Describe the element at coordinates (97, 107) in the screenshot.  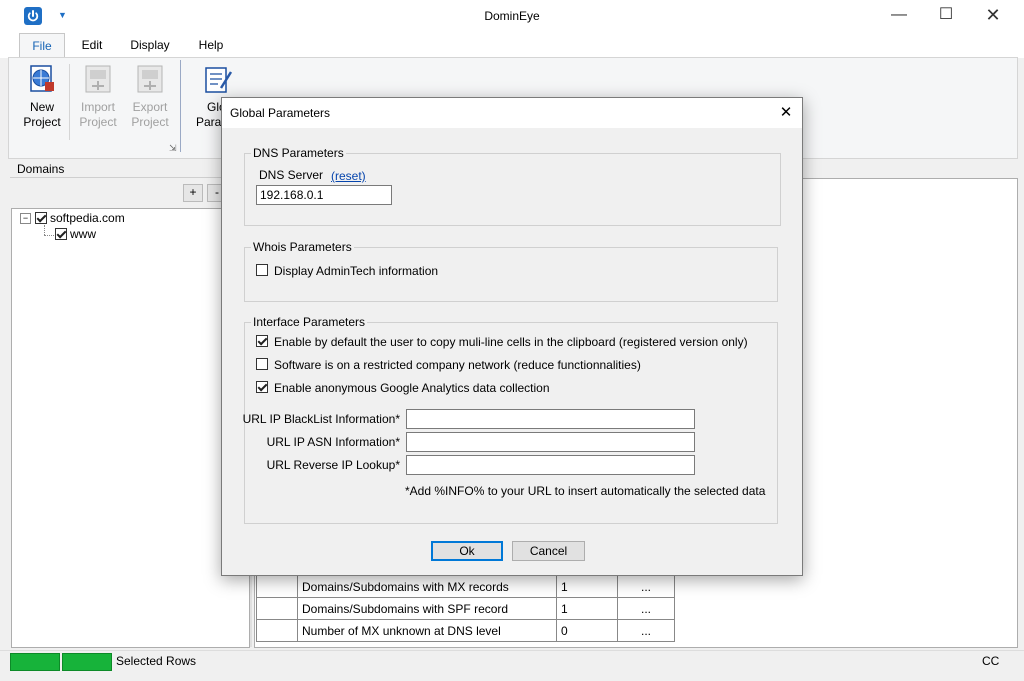
I see `import-project-label-1: Import` at that location.